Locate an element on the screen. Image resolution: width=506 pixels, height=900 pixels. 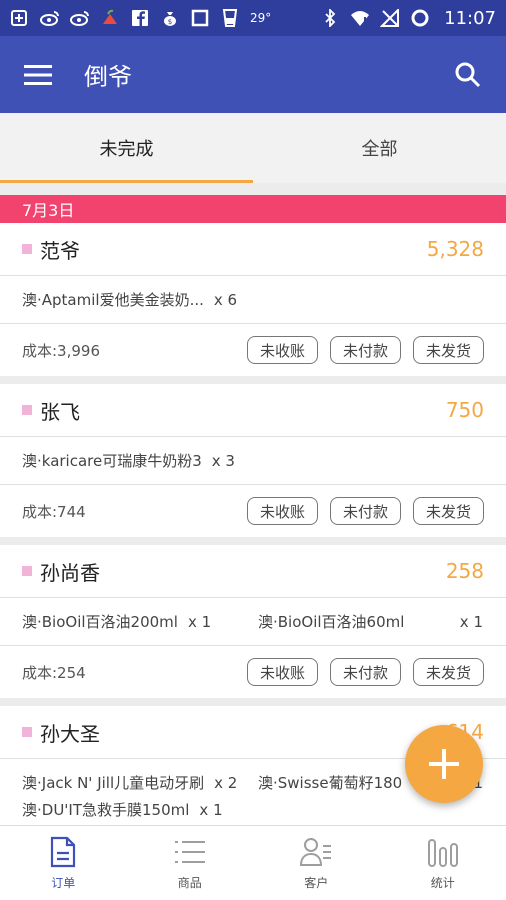
list-icon is located at coordinates (190, 852).